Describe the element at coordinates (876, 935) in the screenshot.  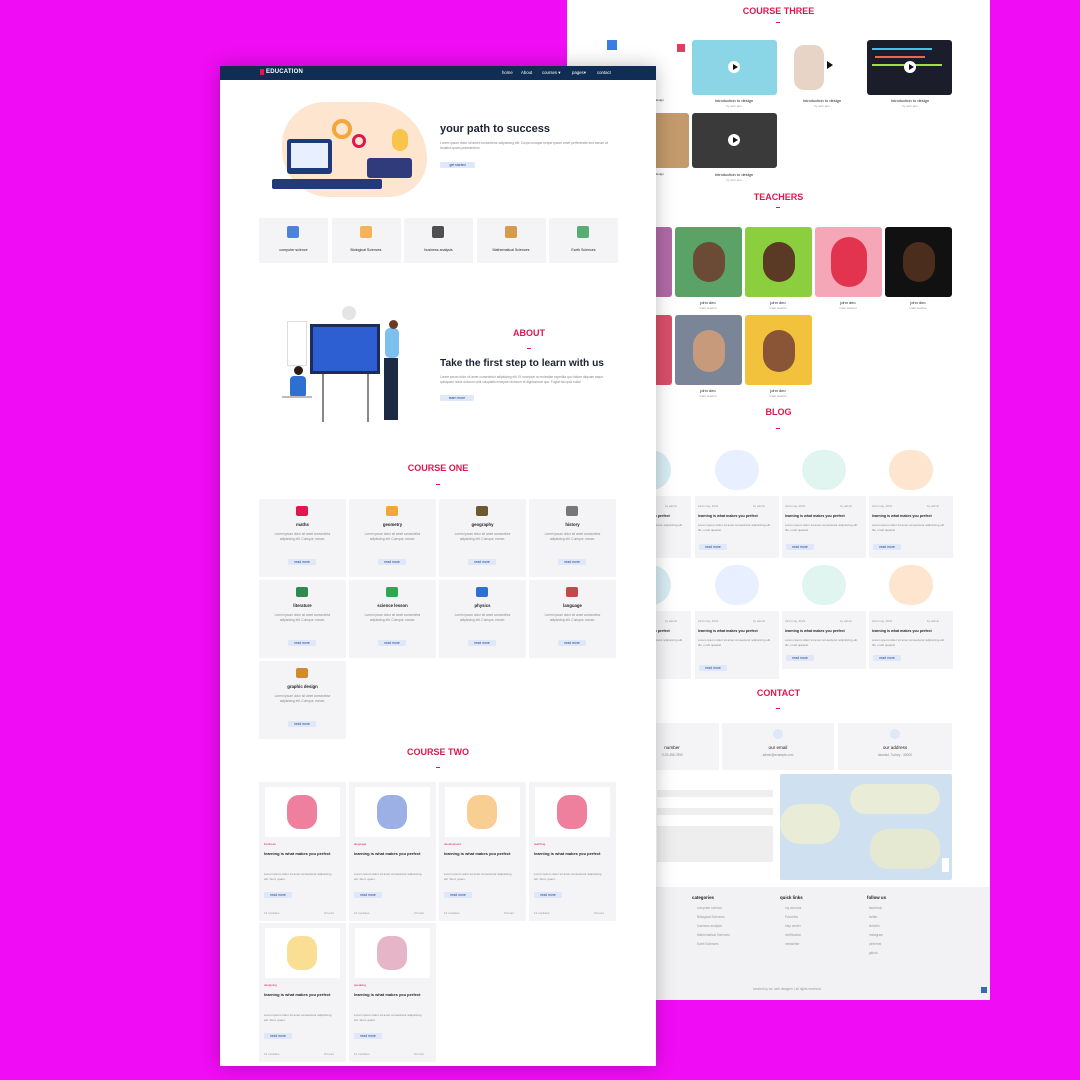
I see `footer-link: instagram` at that location.